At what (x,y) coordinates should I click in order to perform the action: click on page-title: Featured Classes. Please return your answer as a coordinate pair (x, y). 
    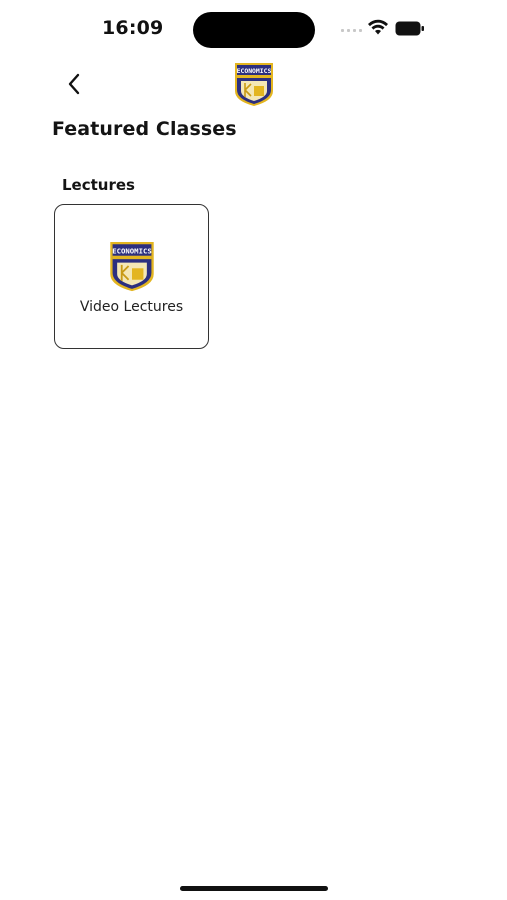
    Looking at the image, I should click on (144, 129).